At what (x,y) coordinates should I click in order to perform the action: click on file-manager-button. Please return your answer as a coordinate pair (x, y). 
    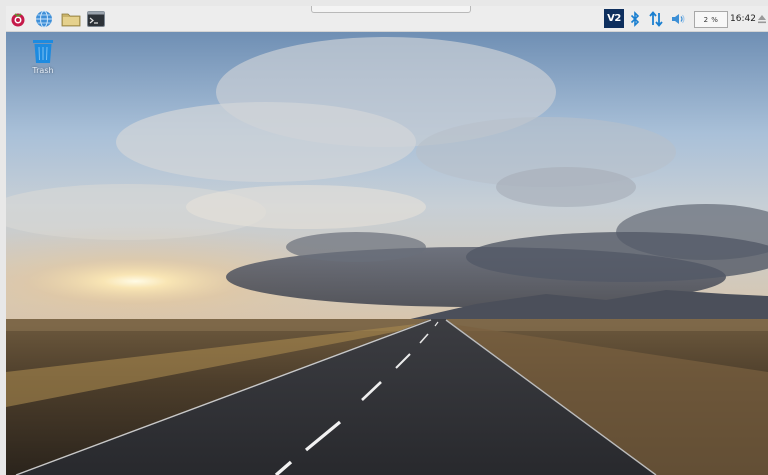
    Looking at the image, I should click on (71, 19).